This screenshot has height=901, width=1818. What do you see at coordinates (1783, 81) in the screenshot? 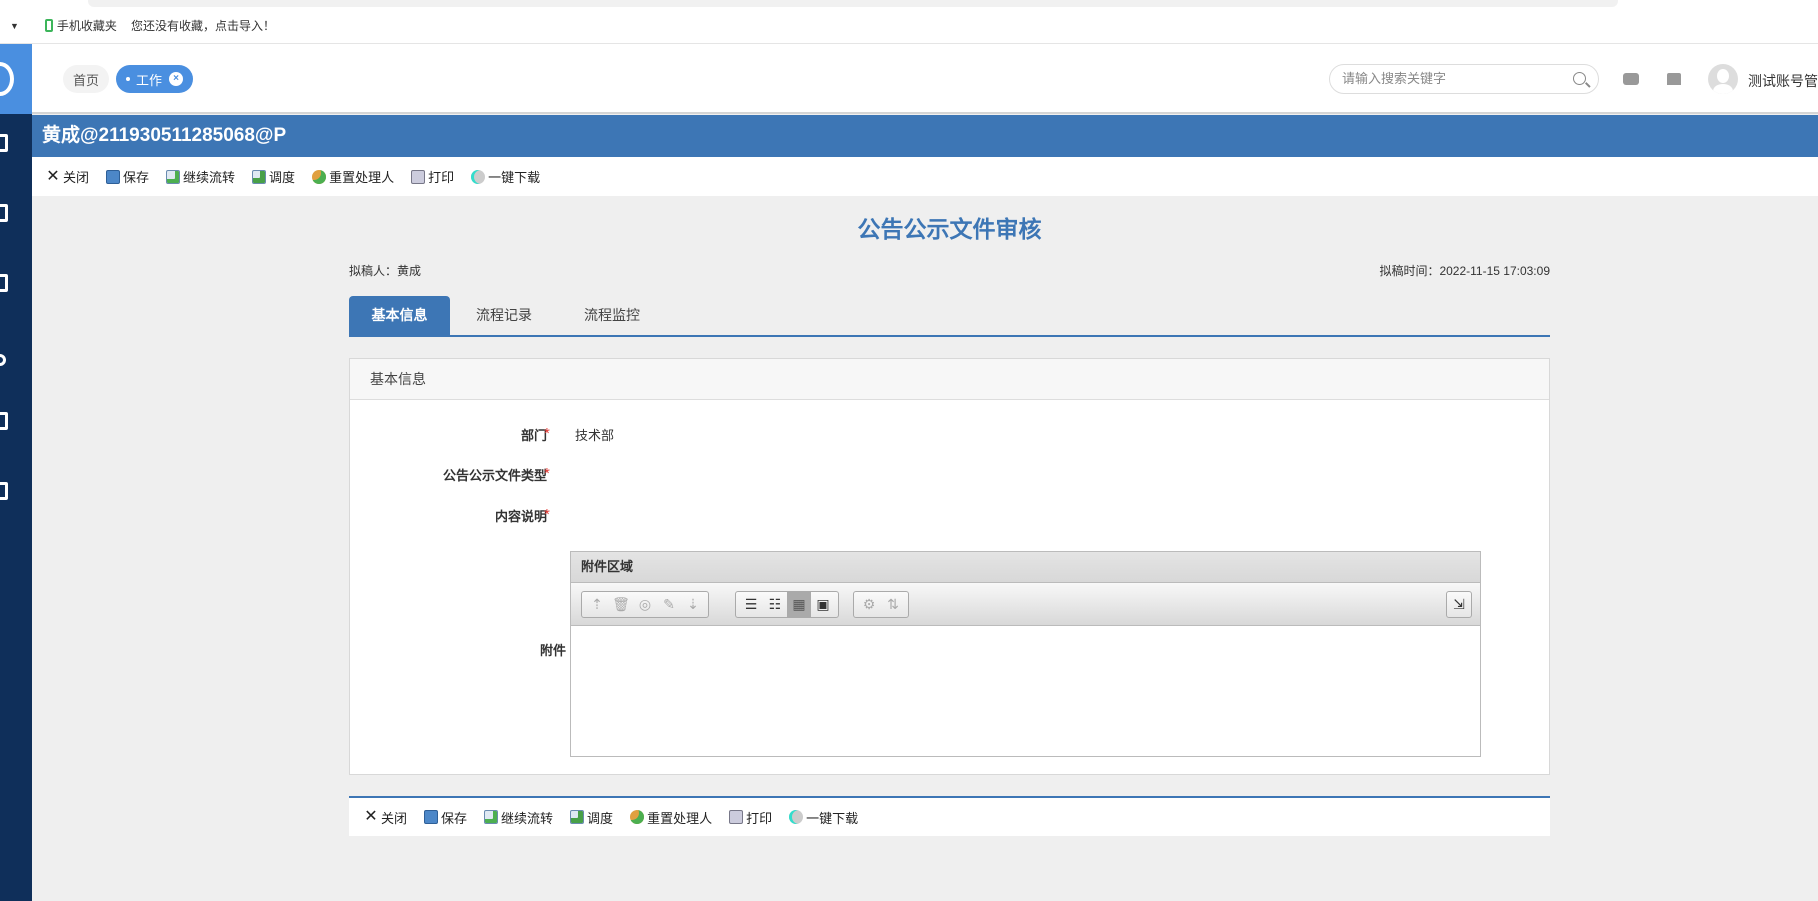
I see `username: 测试账号管` at bounding box center [1783, 81].